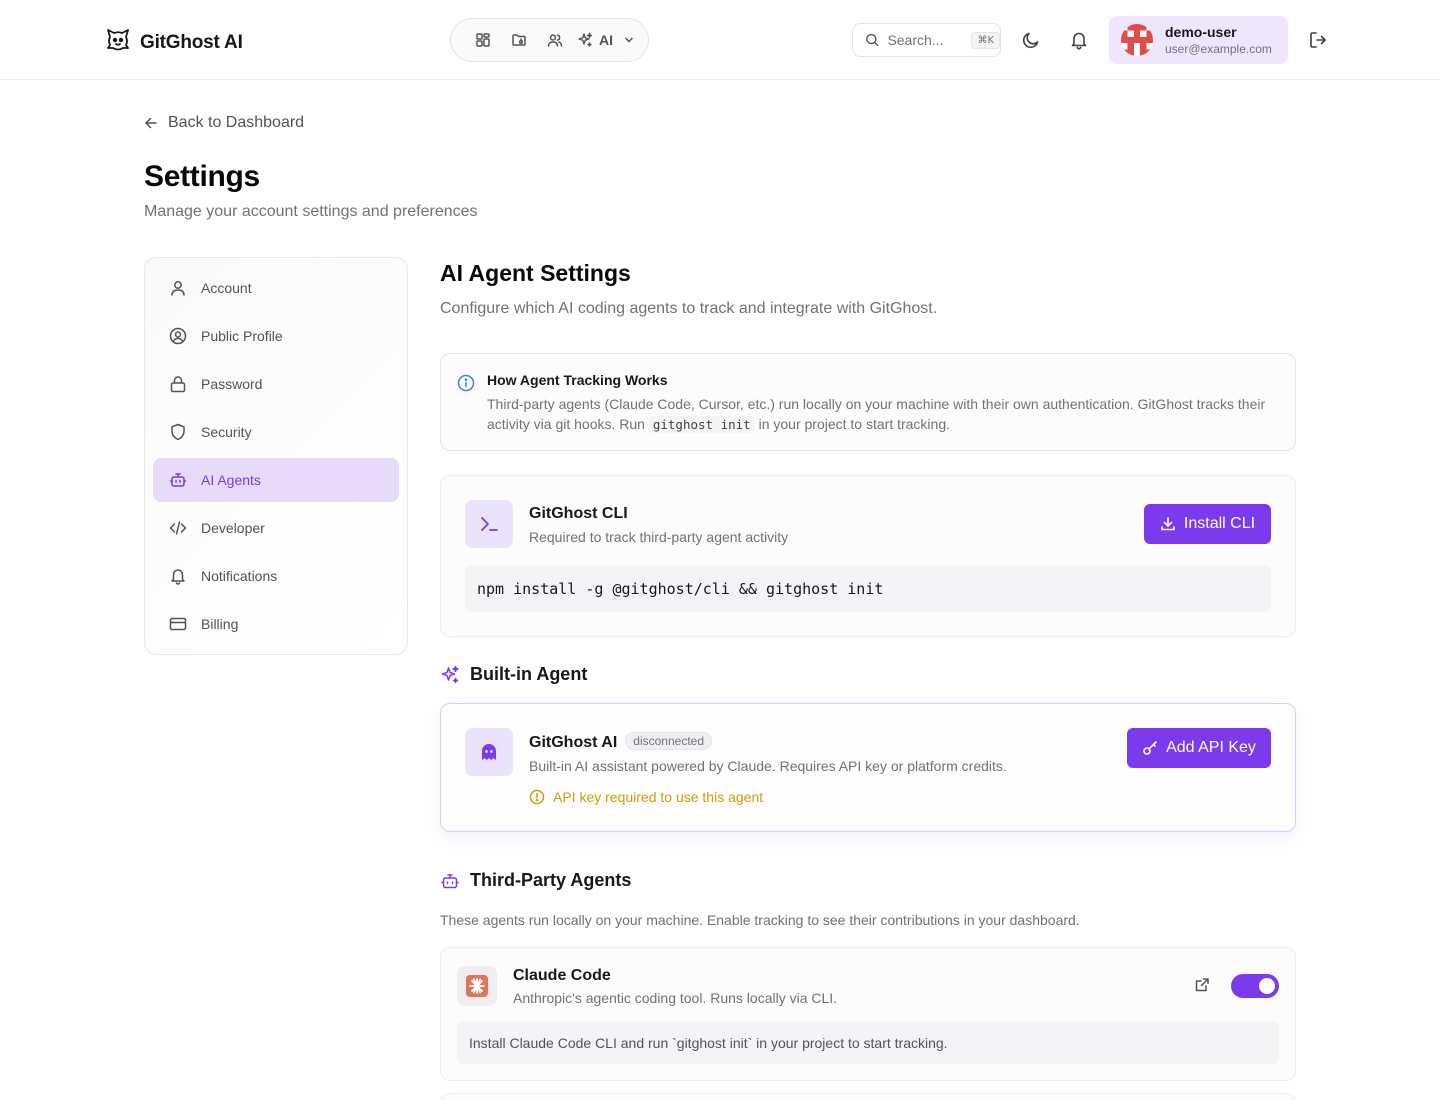 The width and height of the screenshot is (1440, 1100). What do you see at coordinates (1199, 748) in the screenshot?
I see `add-api-key-button: Add API Key` at bounding box center [1199, 748].